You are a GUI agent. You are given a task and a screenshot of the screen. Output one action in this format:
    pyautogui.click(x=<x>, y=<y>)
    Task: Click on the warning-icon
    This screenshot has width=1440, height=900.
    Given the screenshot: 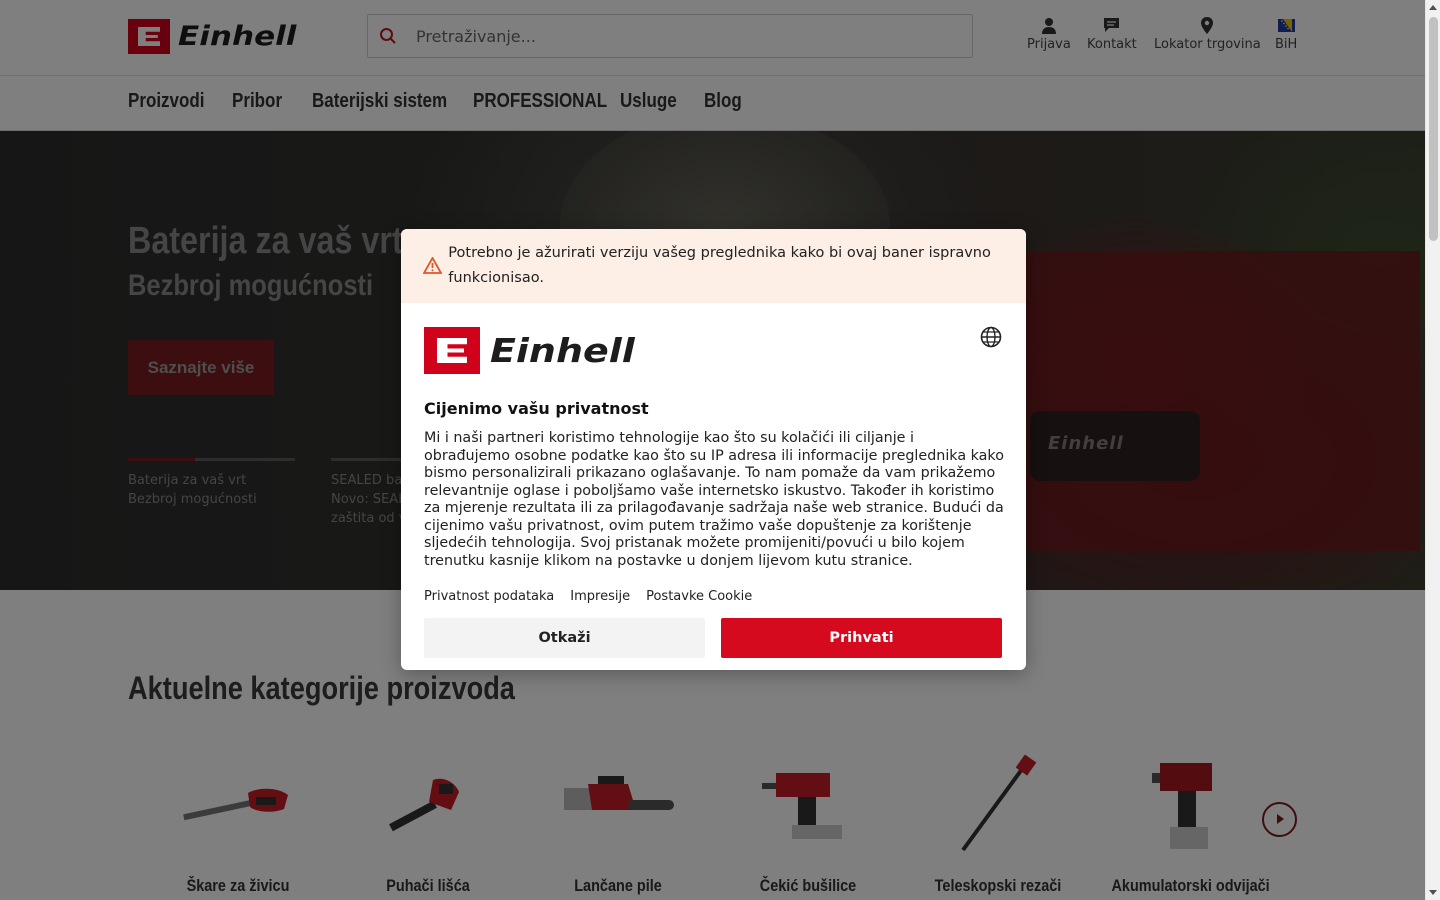 What is the action you would take?
    pyautogui.click(x=434, y=272)
    